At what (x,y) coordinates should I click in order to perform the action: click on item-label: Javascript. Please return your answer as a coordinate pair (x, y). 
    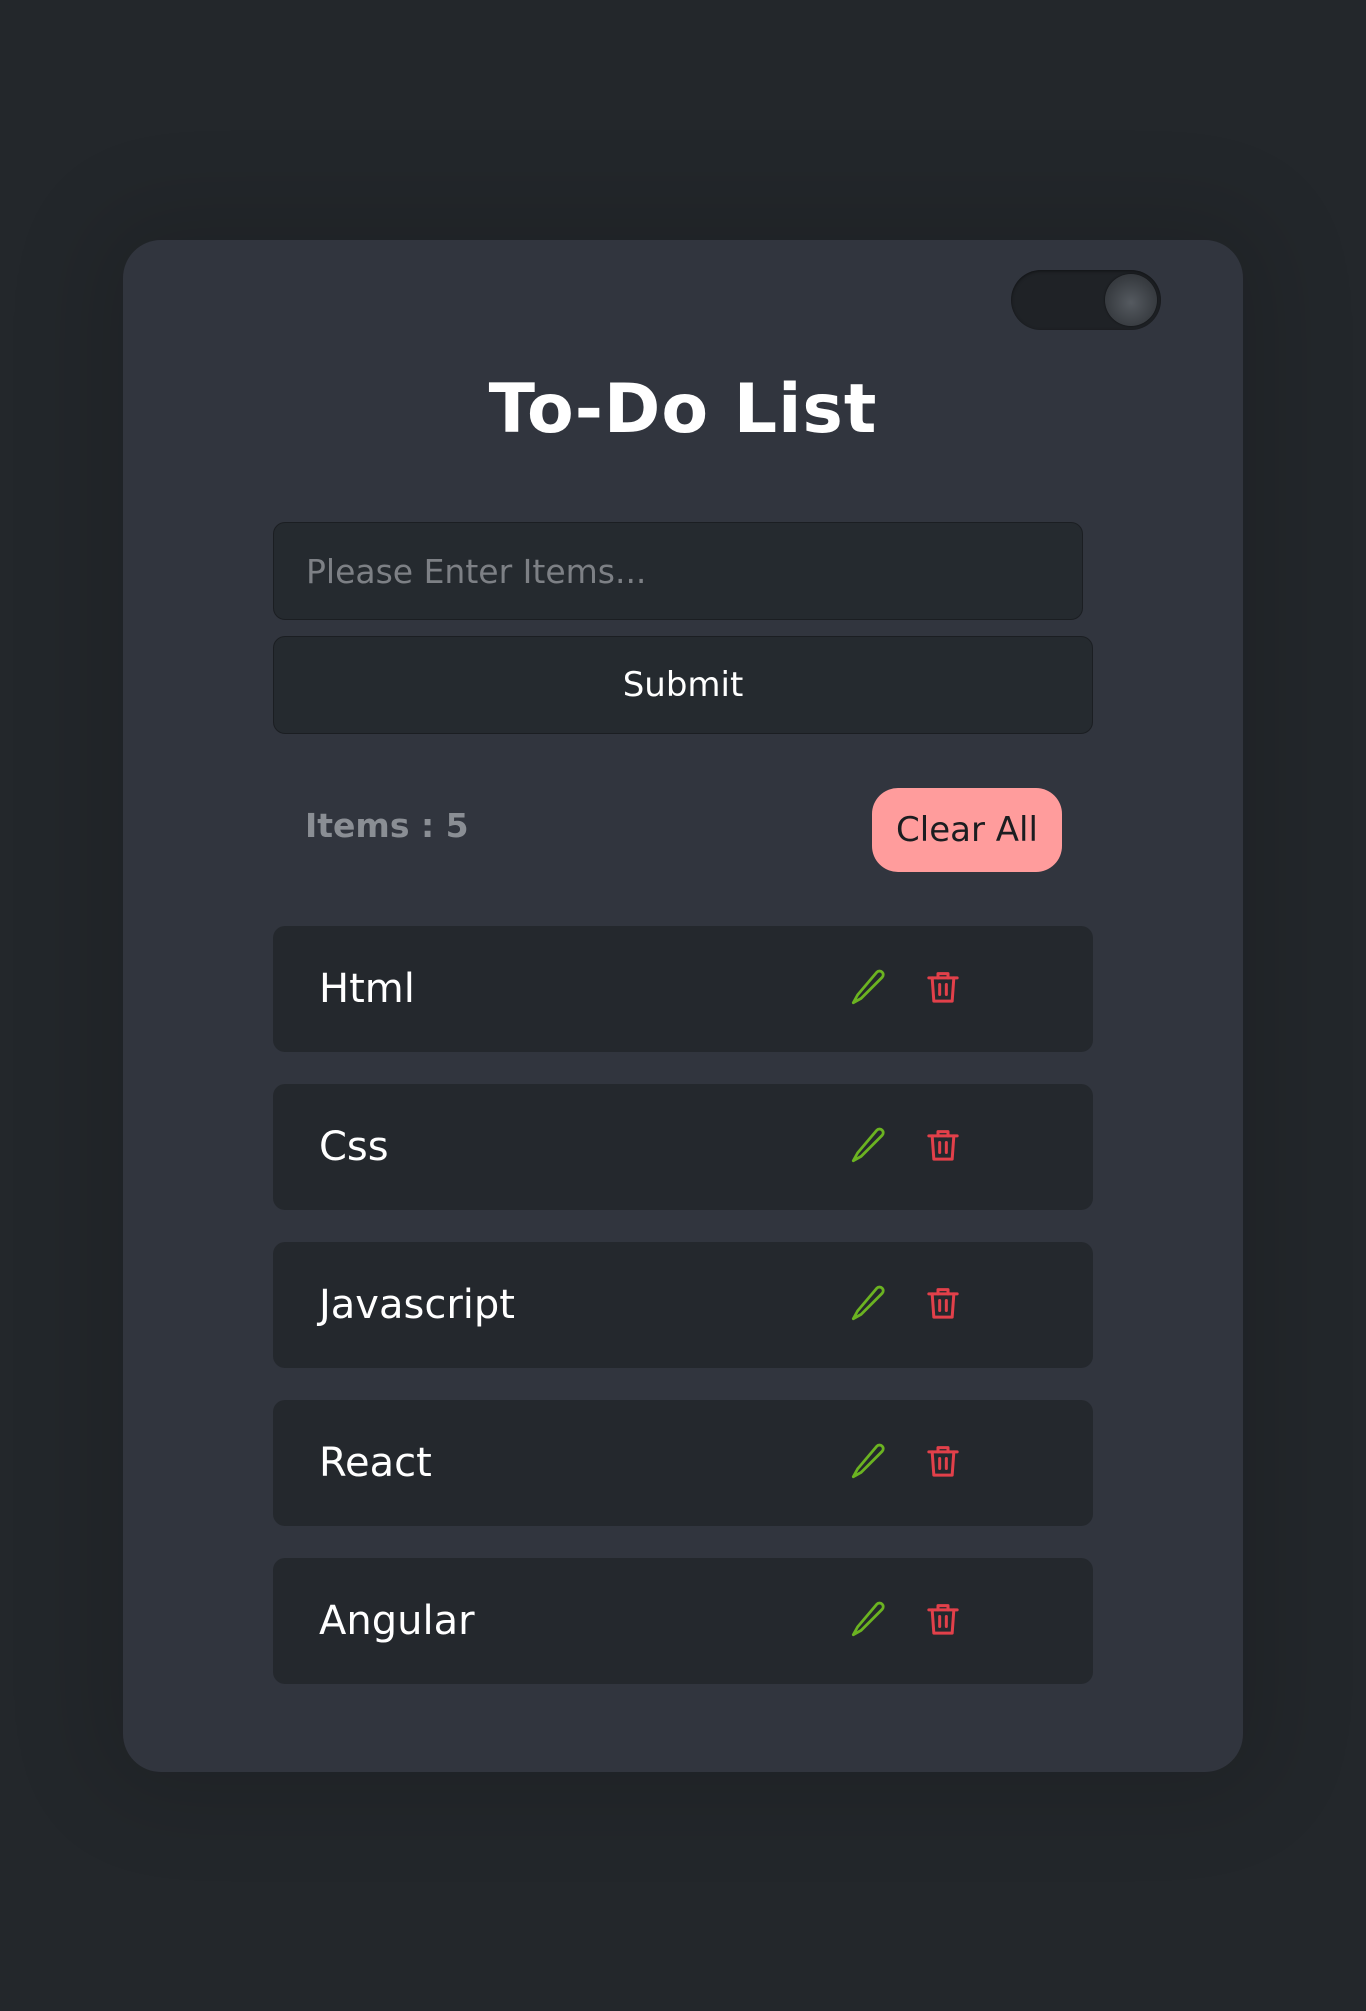
    Looking at the image, I should click on (417, 1305).